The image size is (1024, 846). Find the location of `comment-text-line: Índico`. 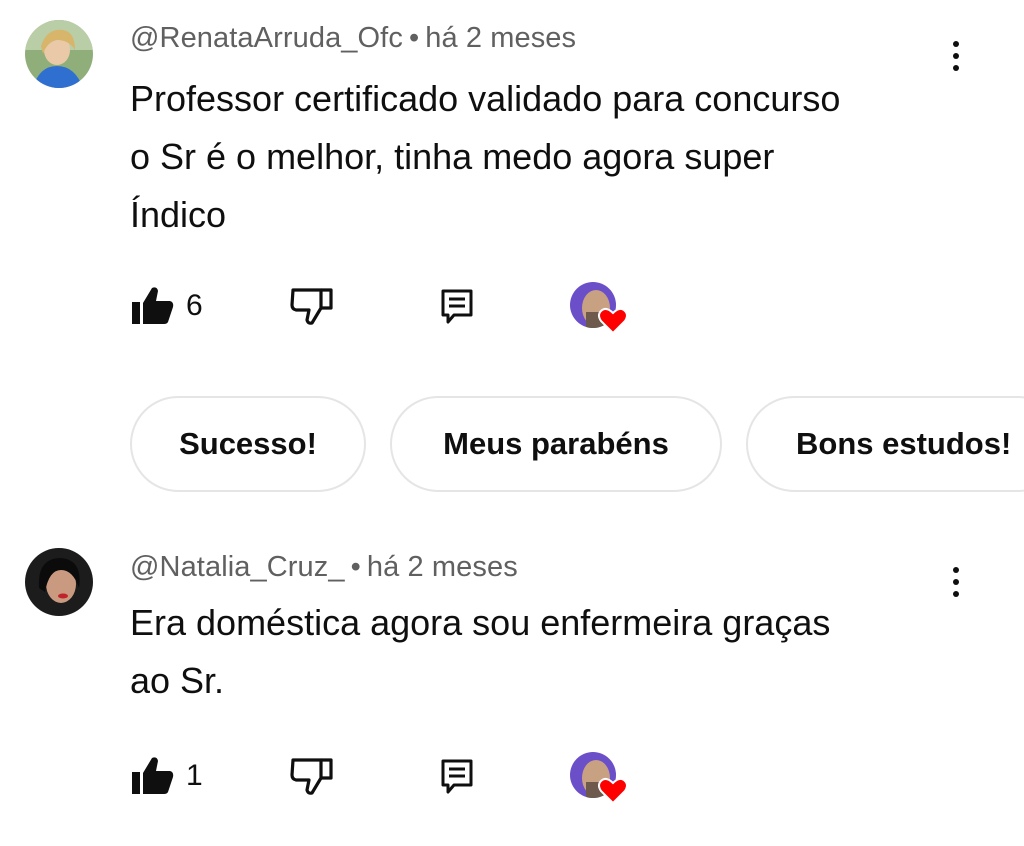

comment-text-line: Índico is located at coordinates (178, 214).